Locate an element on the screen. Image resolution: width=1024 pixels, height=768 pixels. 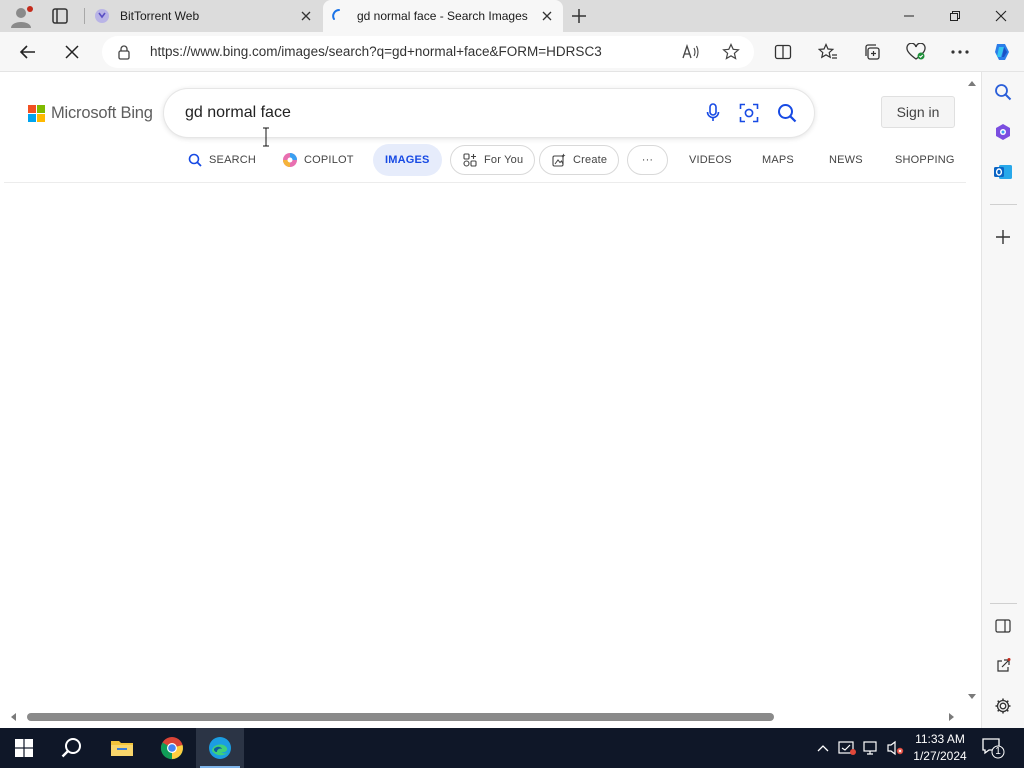
split-screen-icon is located at coordinates (783, 52).